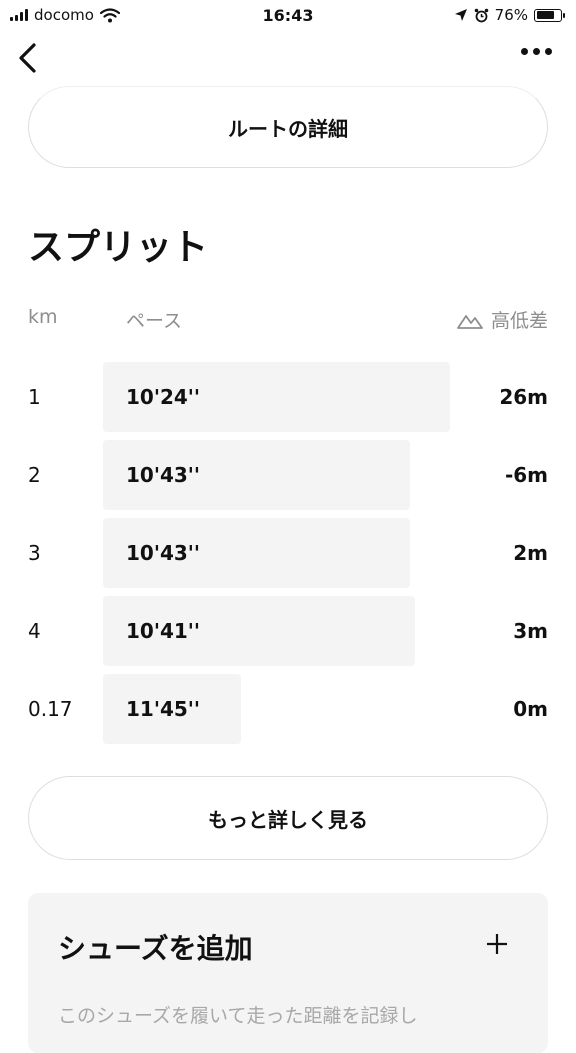 The height and width of the screenshot is (1053, 576). What do you see at coordinates (34, 553) in the screenshot?
I see `split-km: 3` at bounding box center [34, 553].